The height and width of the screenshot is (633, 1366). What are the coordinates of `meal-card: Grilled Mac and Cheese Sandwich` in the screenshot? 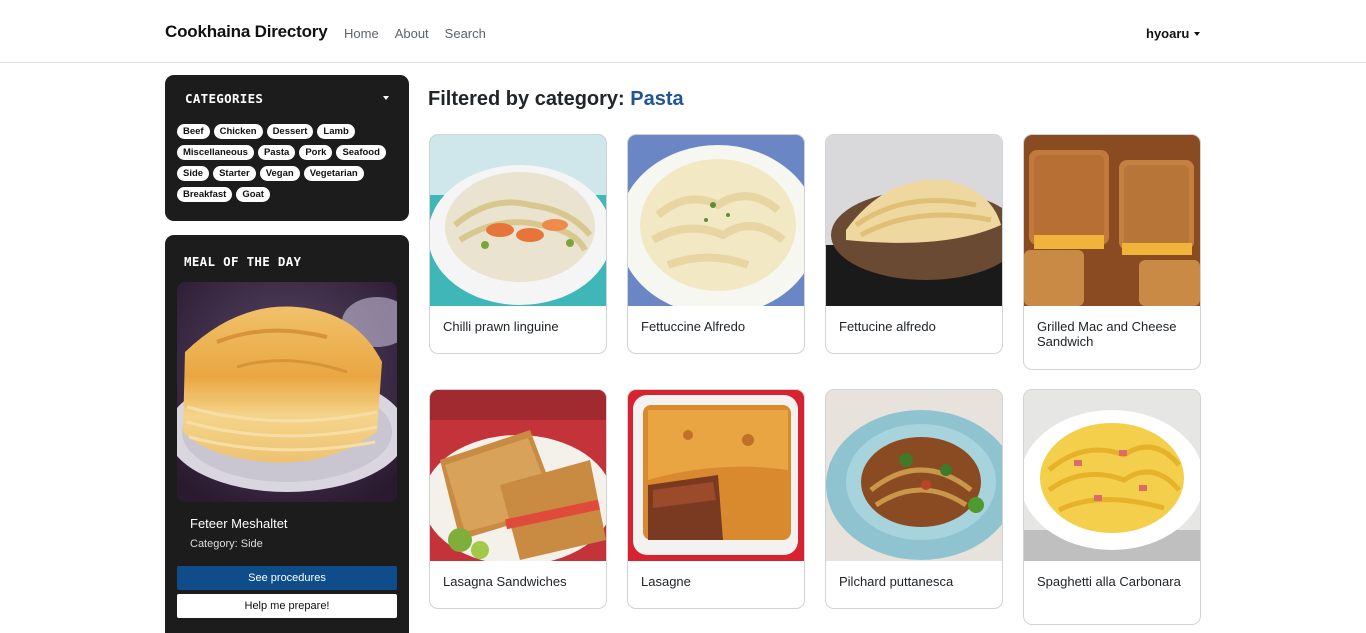 It's located at (1112, 252).